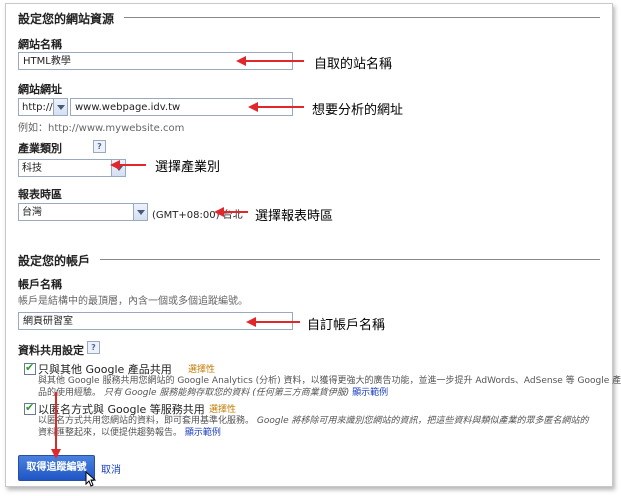  I want to click on account-hint: 帳戶是結構中的最頂層，內含一個或多個追蹤編號。, so click(133, 301).